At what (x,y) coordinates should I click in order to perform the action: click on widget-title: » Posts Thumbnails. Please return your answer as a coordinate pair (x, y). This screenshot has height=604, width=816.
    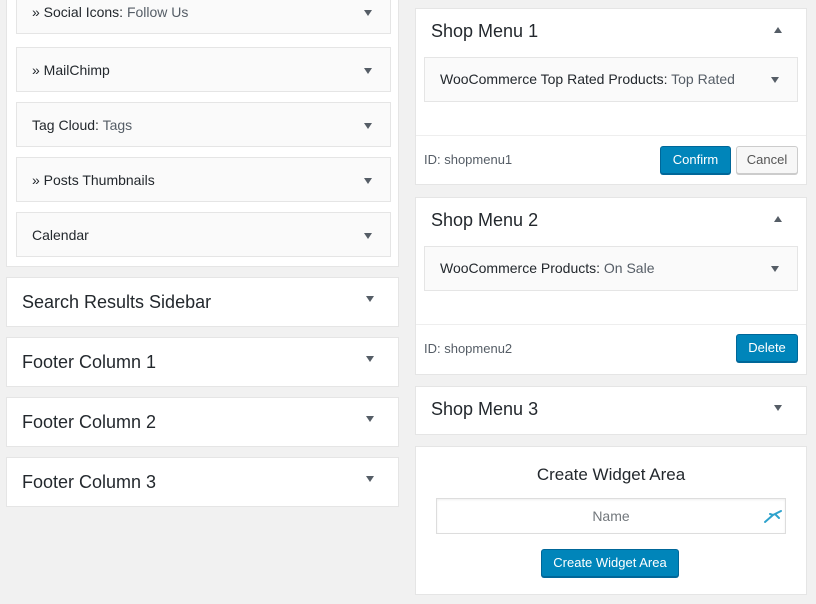
    Looking at the image, I should click on (93, 180).